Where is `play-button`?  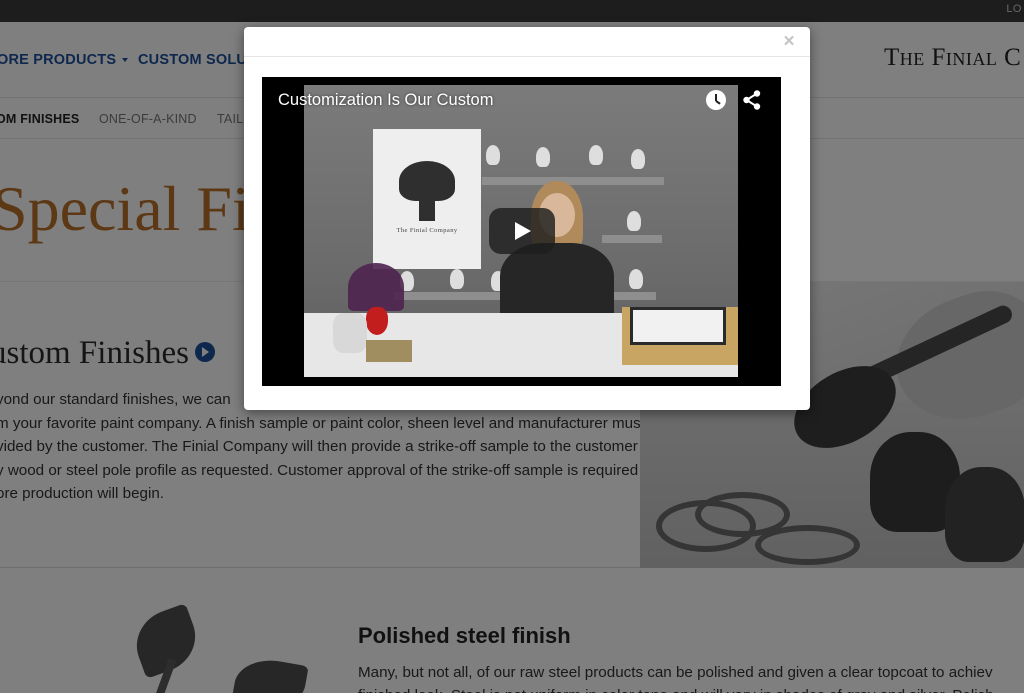
play-button is located at coordinates (522, 231).